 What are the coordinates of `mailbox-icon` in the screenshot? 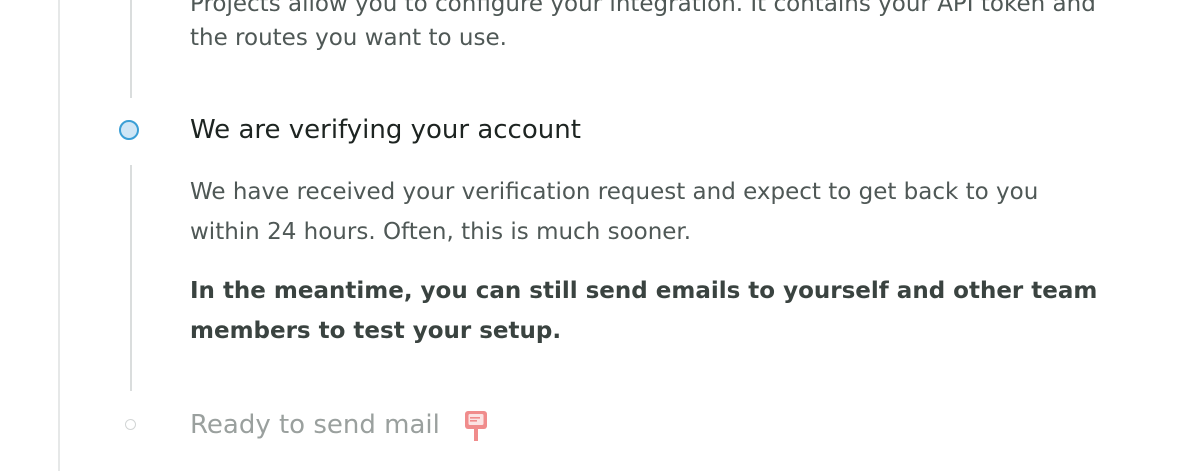 It's located at (476, 426).